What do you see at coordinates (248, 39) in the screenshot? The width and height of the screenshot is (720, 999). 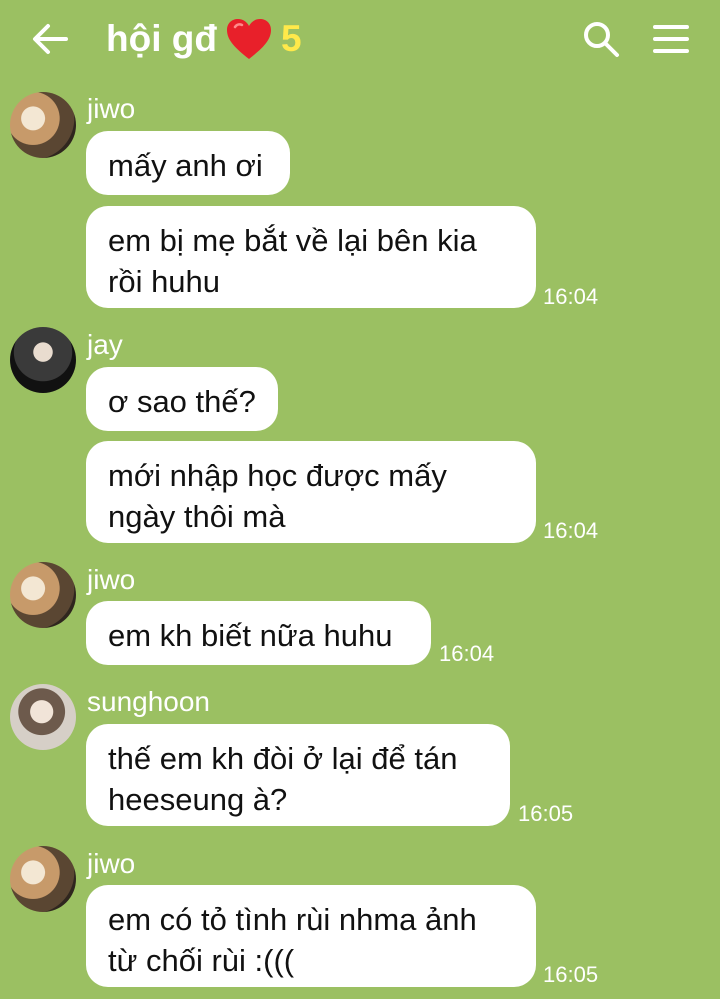 I see `heart-icon` at bounding box center [248, 39].